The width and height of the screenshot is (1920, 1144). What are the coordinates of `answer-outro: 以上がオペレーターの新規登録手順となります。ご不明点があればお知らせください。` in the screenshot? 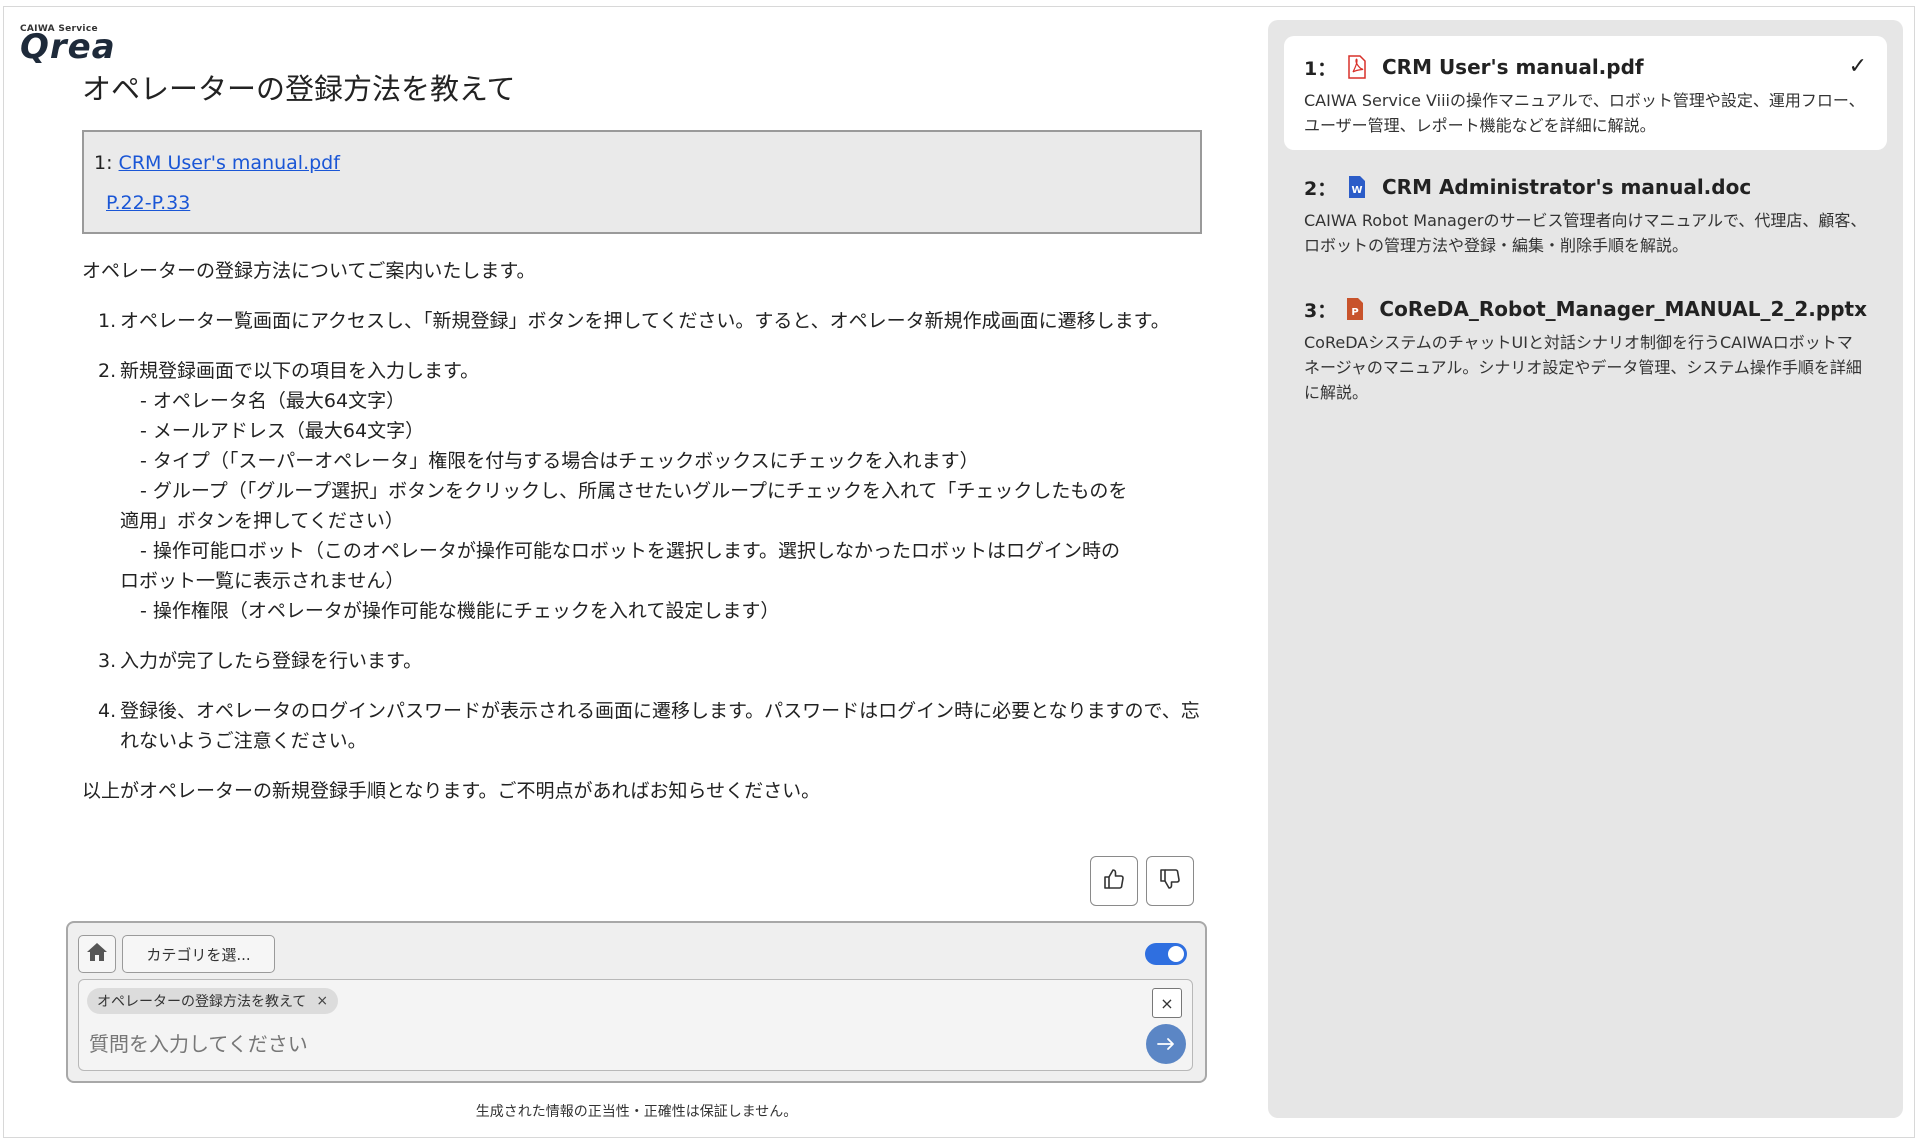 It's located at (451, 791).